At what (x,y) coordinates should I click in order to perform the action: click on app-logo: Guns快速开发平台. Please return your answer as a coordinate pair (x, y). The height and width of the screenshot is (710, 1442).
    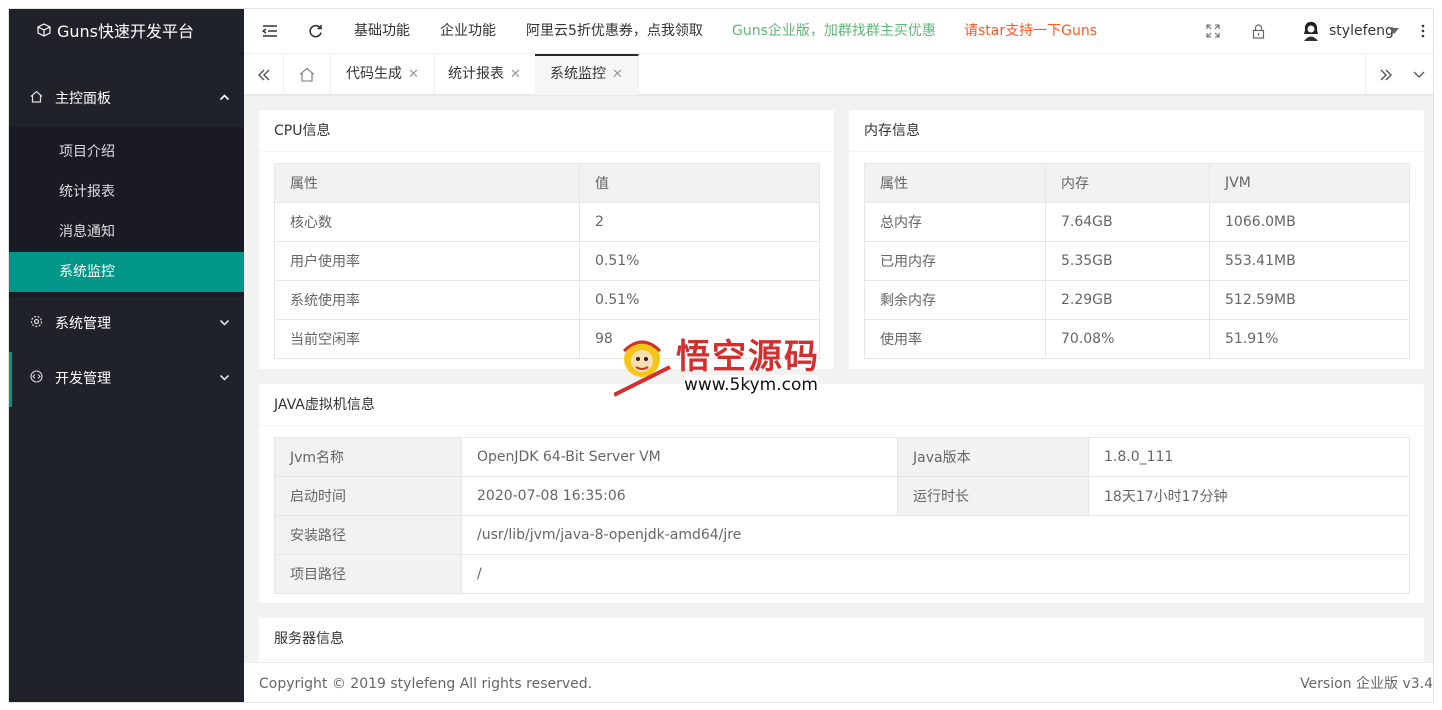
    Looking at the image, I should click on (126, 31).